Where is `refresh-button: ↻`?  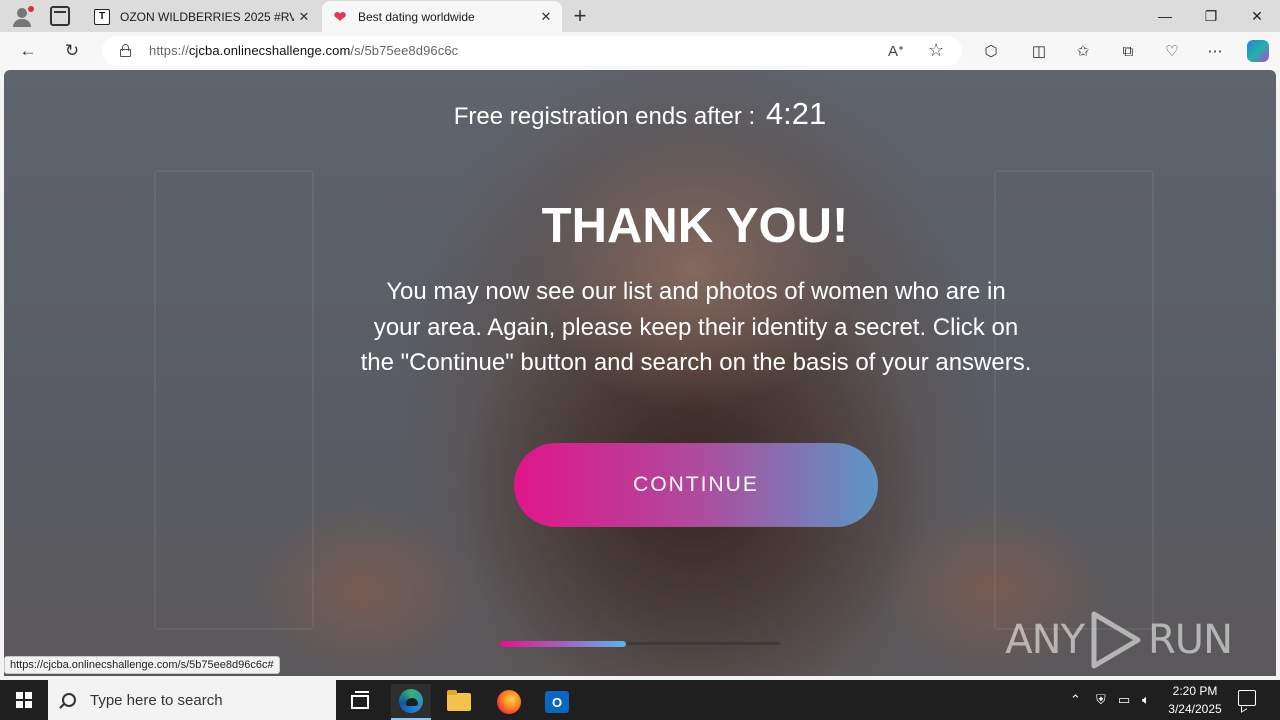
refresh-button: ↻ is located at coordinates (72, 51).